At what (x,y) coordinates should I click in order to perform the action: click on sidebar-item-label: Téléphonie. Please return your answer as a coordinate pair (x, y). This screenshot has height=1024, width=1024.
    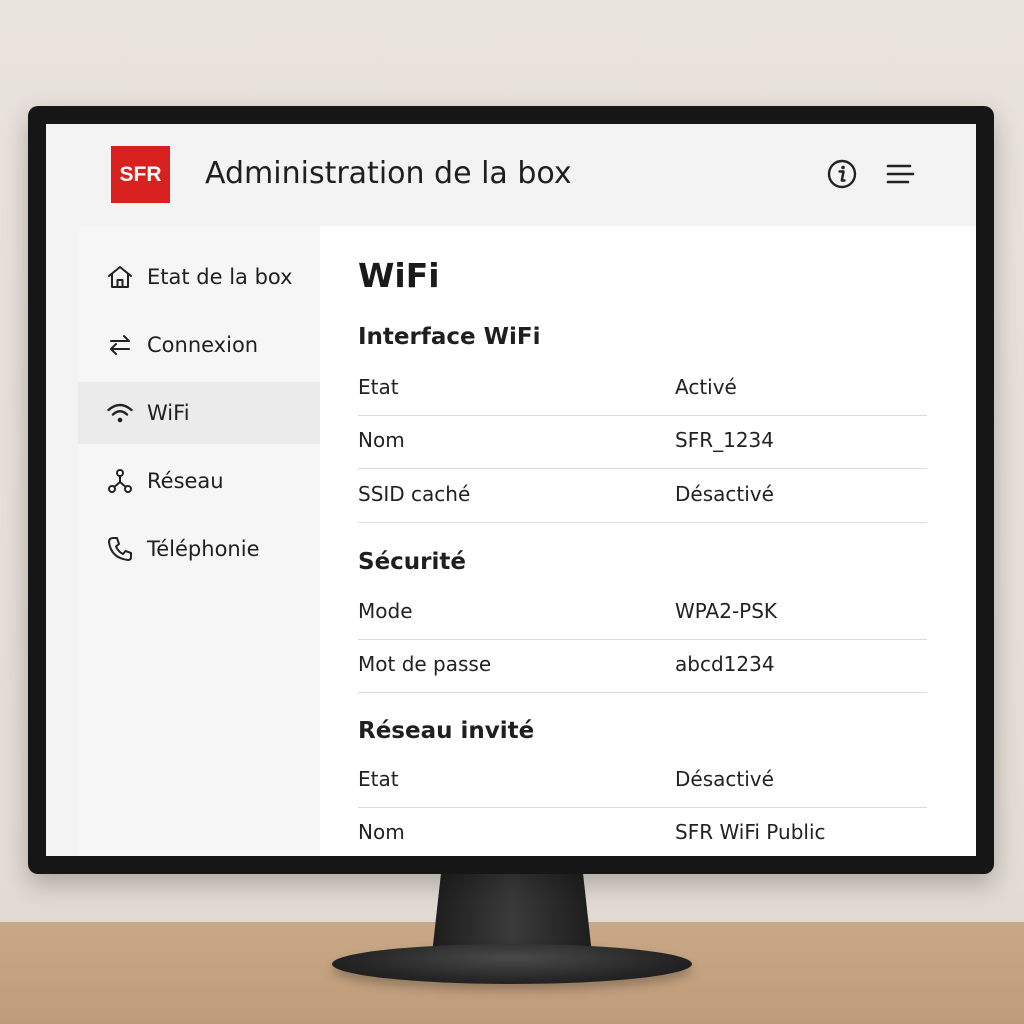
    Looking at the image, I should click on (203, 549).